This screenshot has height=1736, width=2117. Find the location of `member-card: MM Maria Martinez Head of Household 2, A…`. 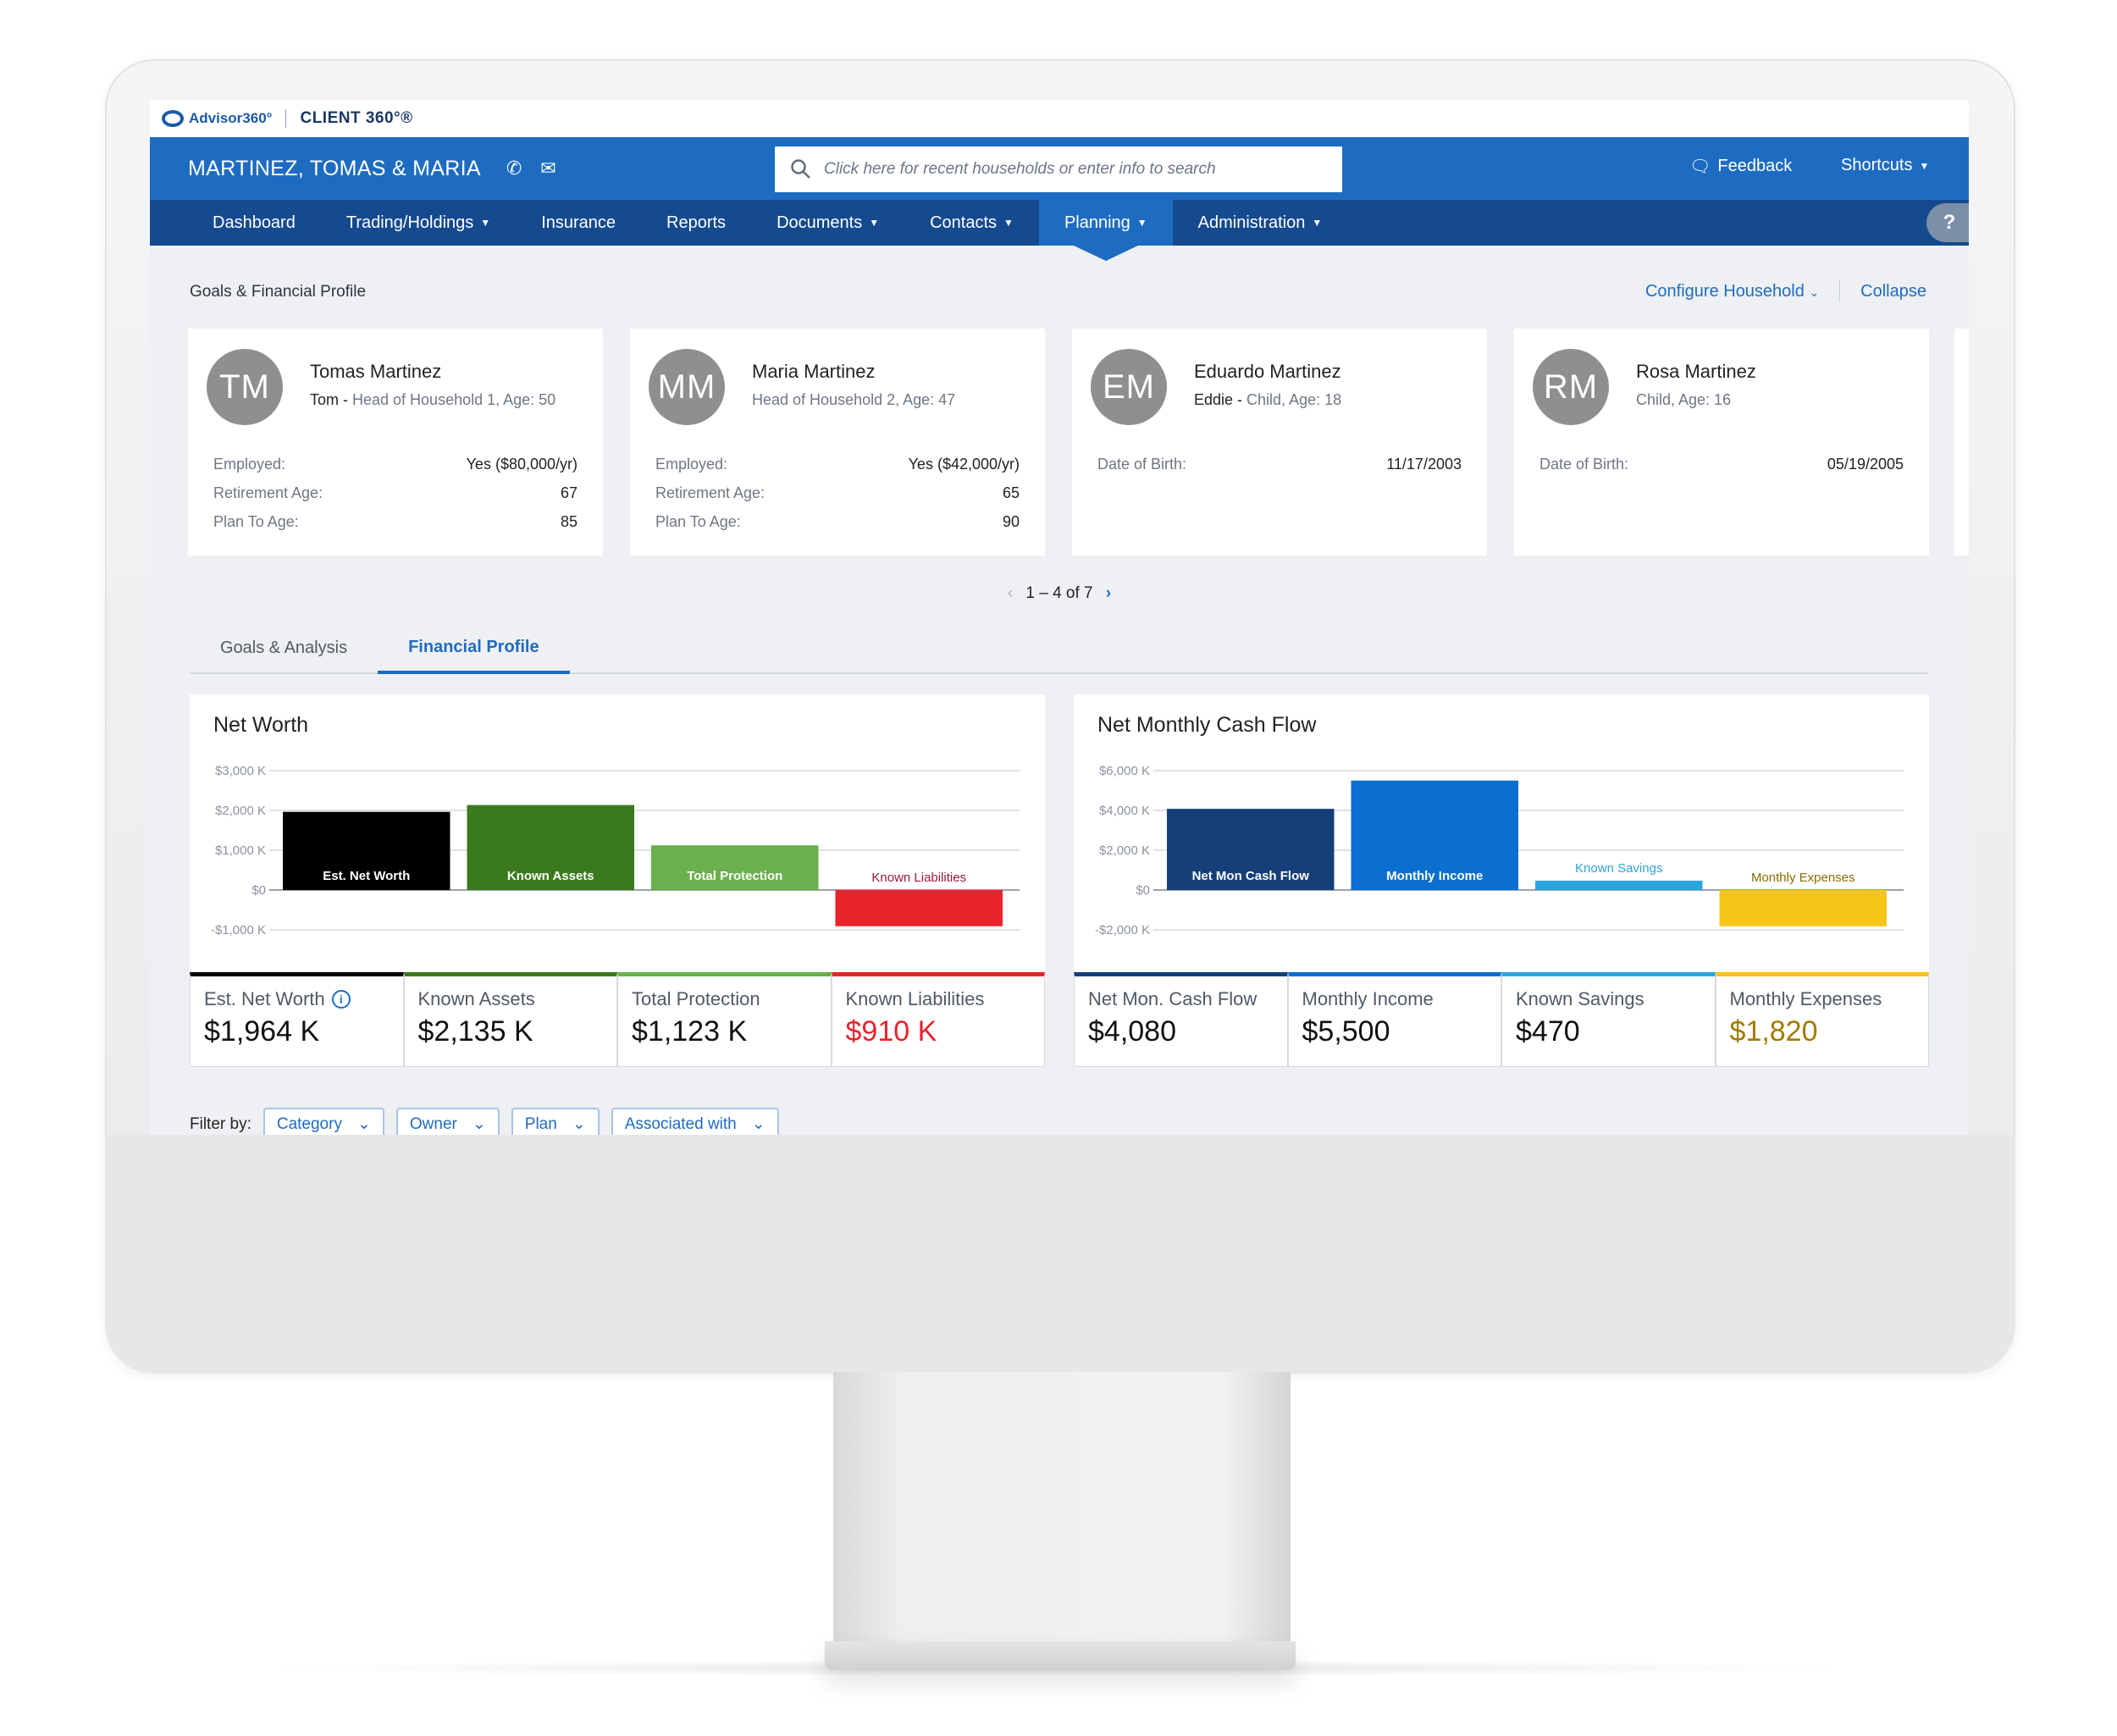

member-card: MM Maria Martinez Head of Household 2, A… is located at coordinates (837, 442).